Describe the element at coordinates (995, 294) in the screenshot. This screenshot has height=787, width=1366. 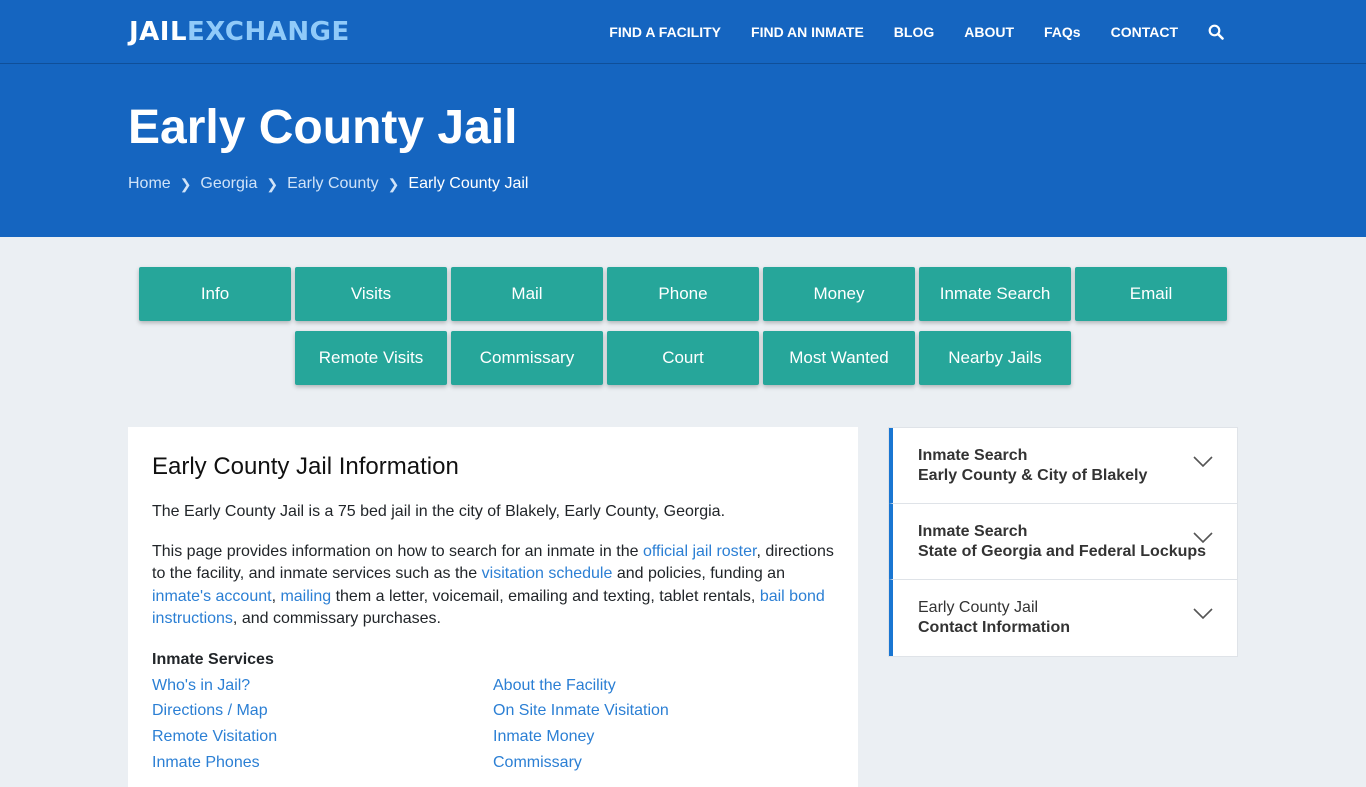
I see `inmate-search-button: Inmate Search` at that location.